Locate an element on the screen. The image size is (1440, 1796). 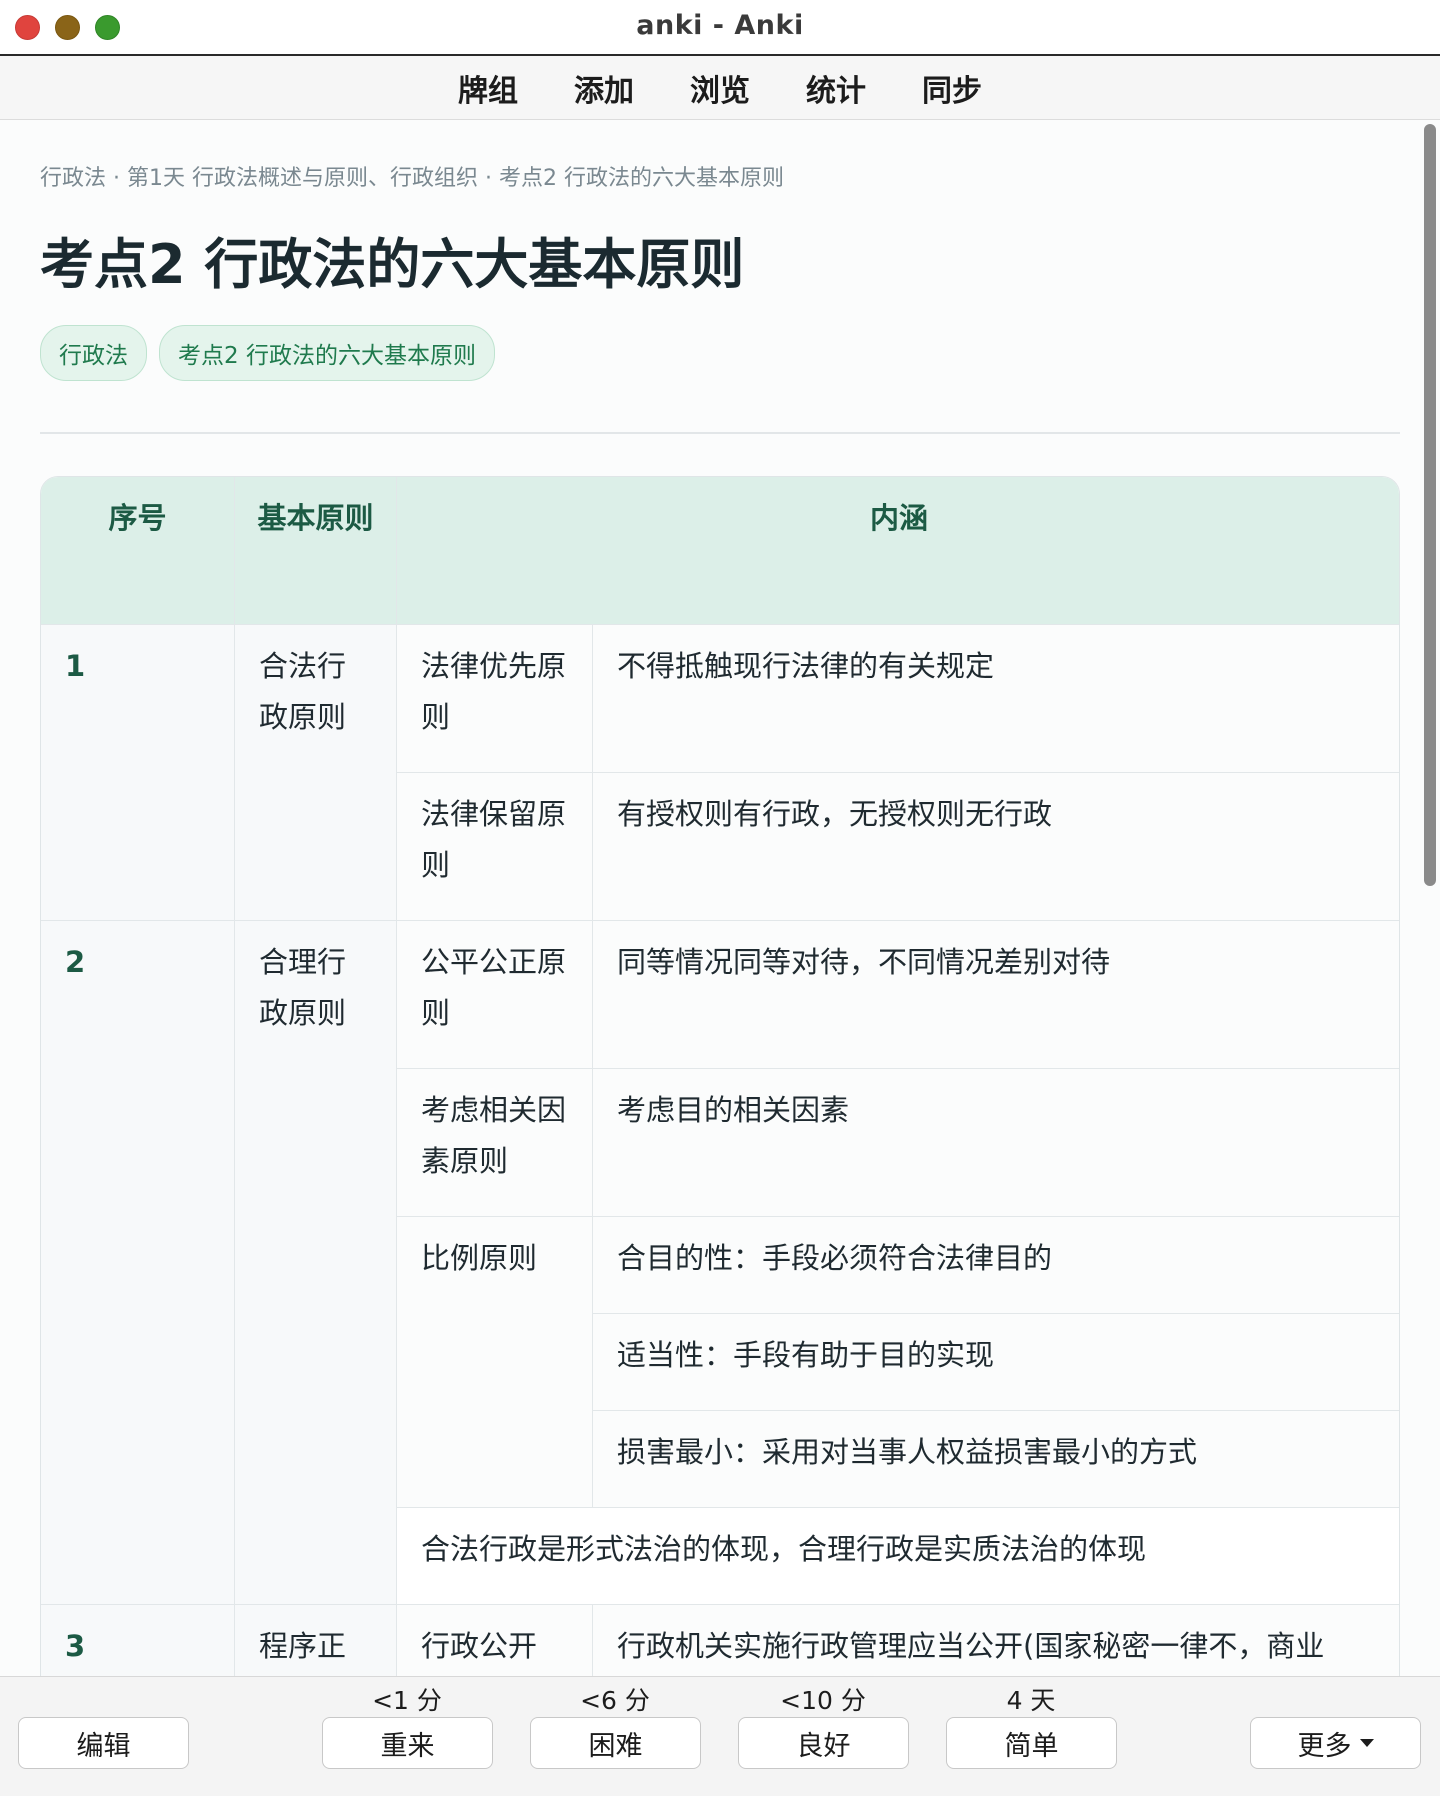
vertical-scrollbar is located at coordinates (1430, 505).